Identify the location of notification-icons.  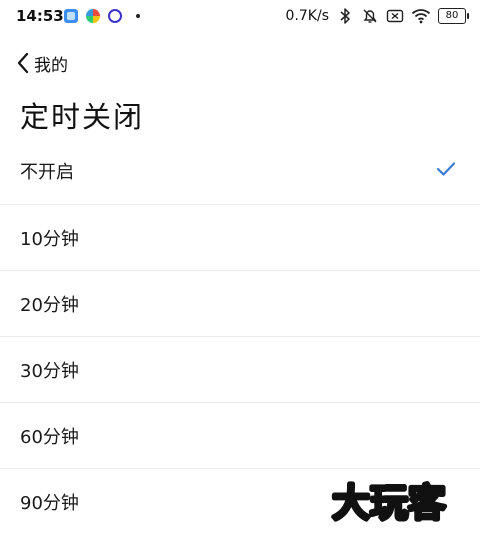
(102, 16).